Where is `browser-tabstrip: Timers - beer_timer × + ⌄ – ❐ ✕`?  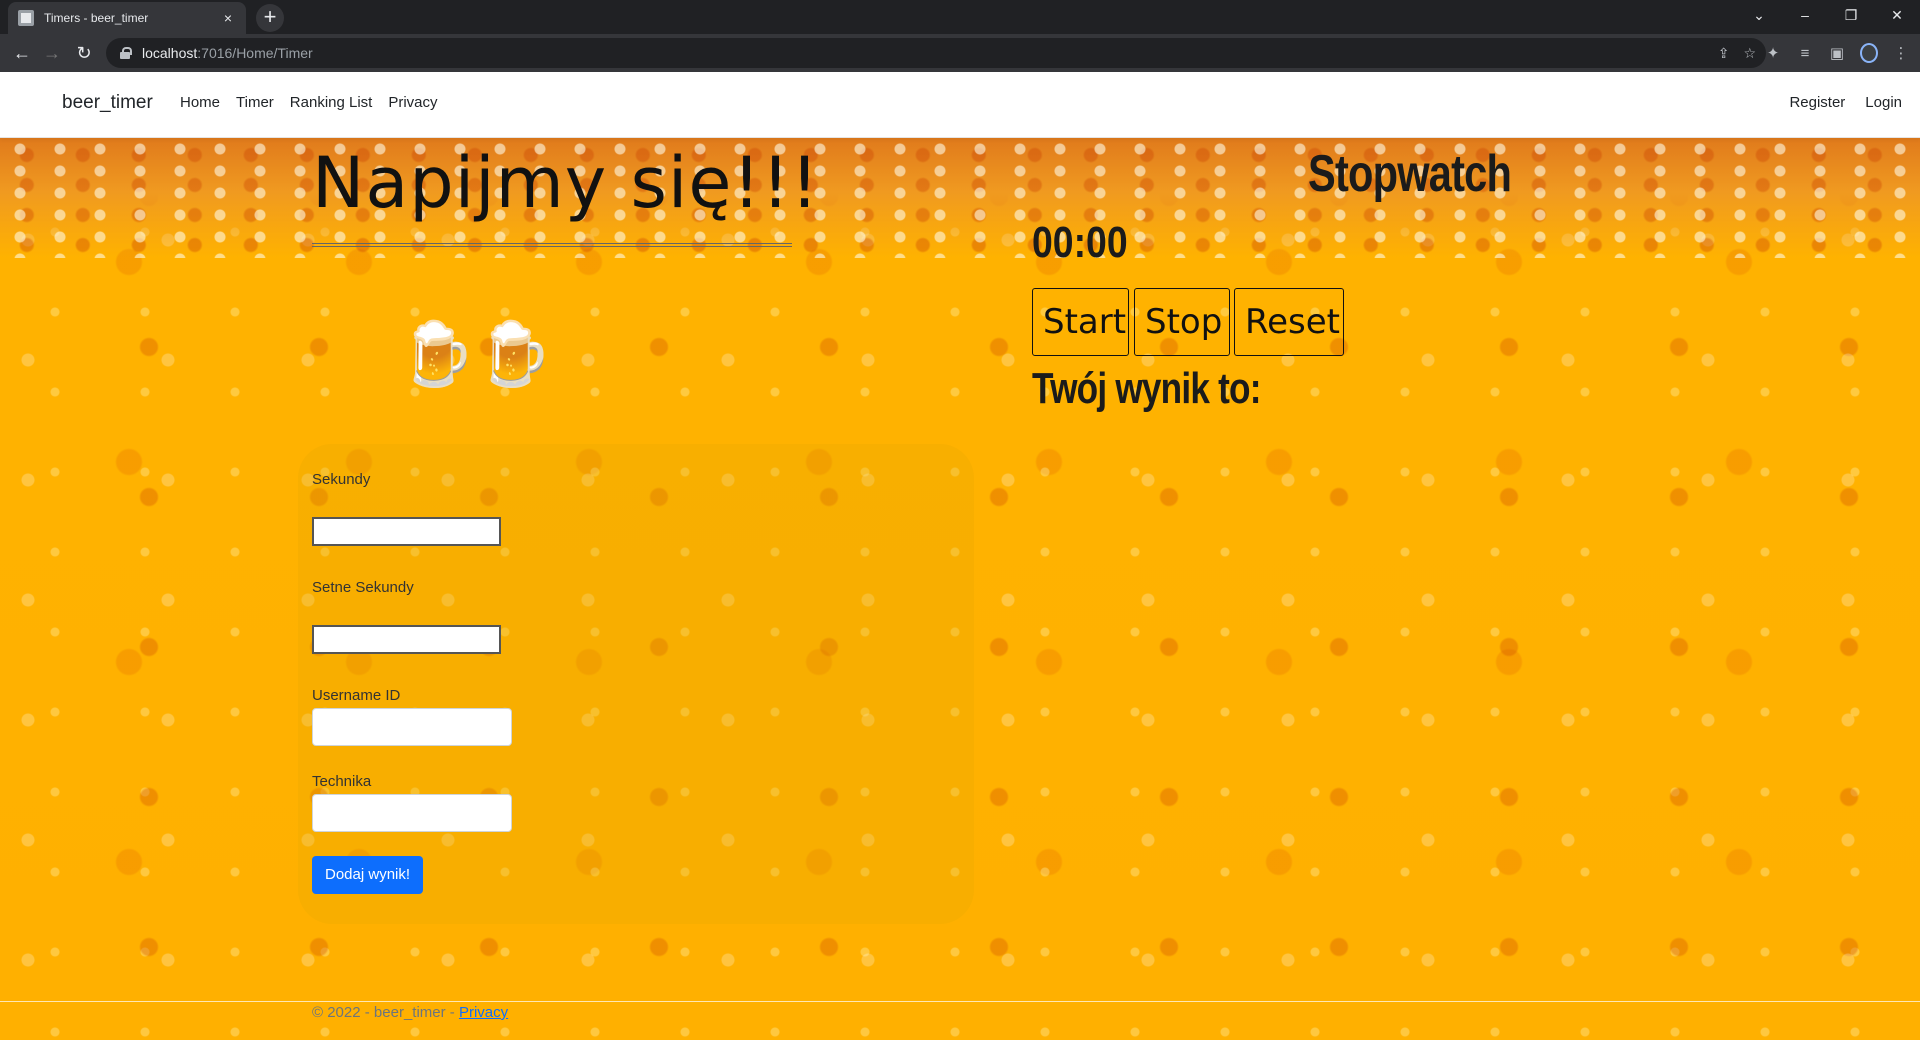 browser-tabstrip: Timers - beer_timer × + ⌄ – ❐ ✕ is located at coordinates (960, 17).